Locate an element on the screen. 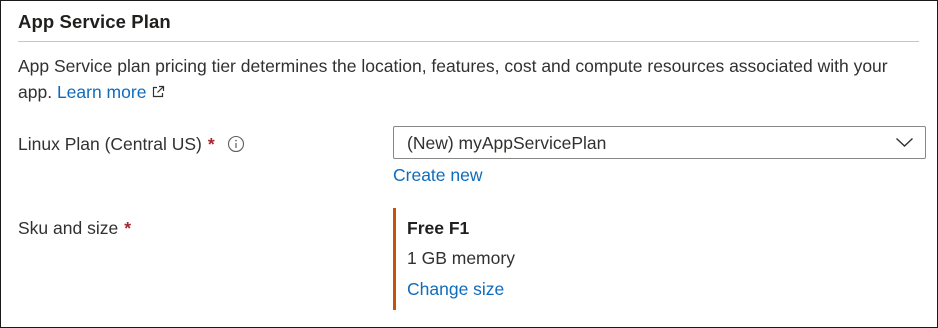  external-link-icon is located at coordinates (159, 91).